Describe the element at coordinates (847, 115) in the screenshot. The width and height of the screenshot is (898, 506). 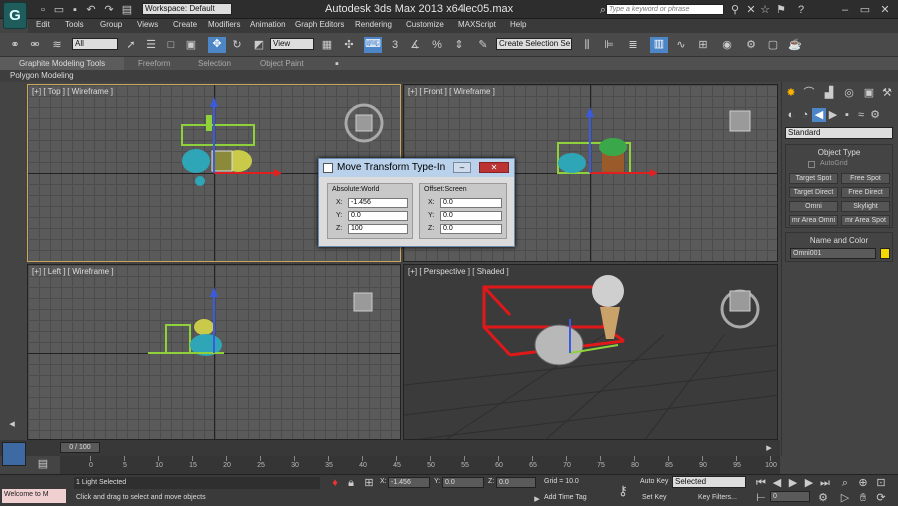
I see `helpers-icon: ▪` at that location.